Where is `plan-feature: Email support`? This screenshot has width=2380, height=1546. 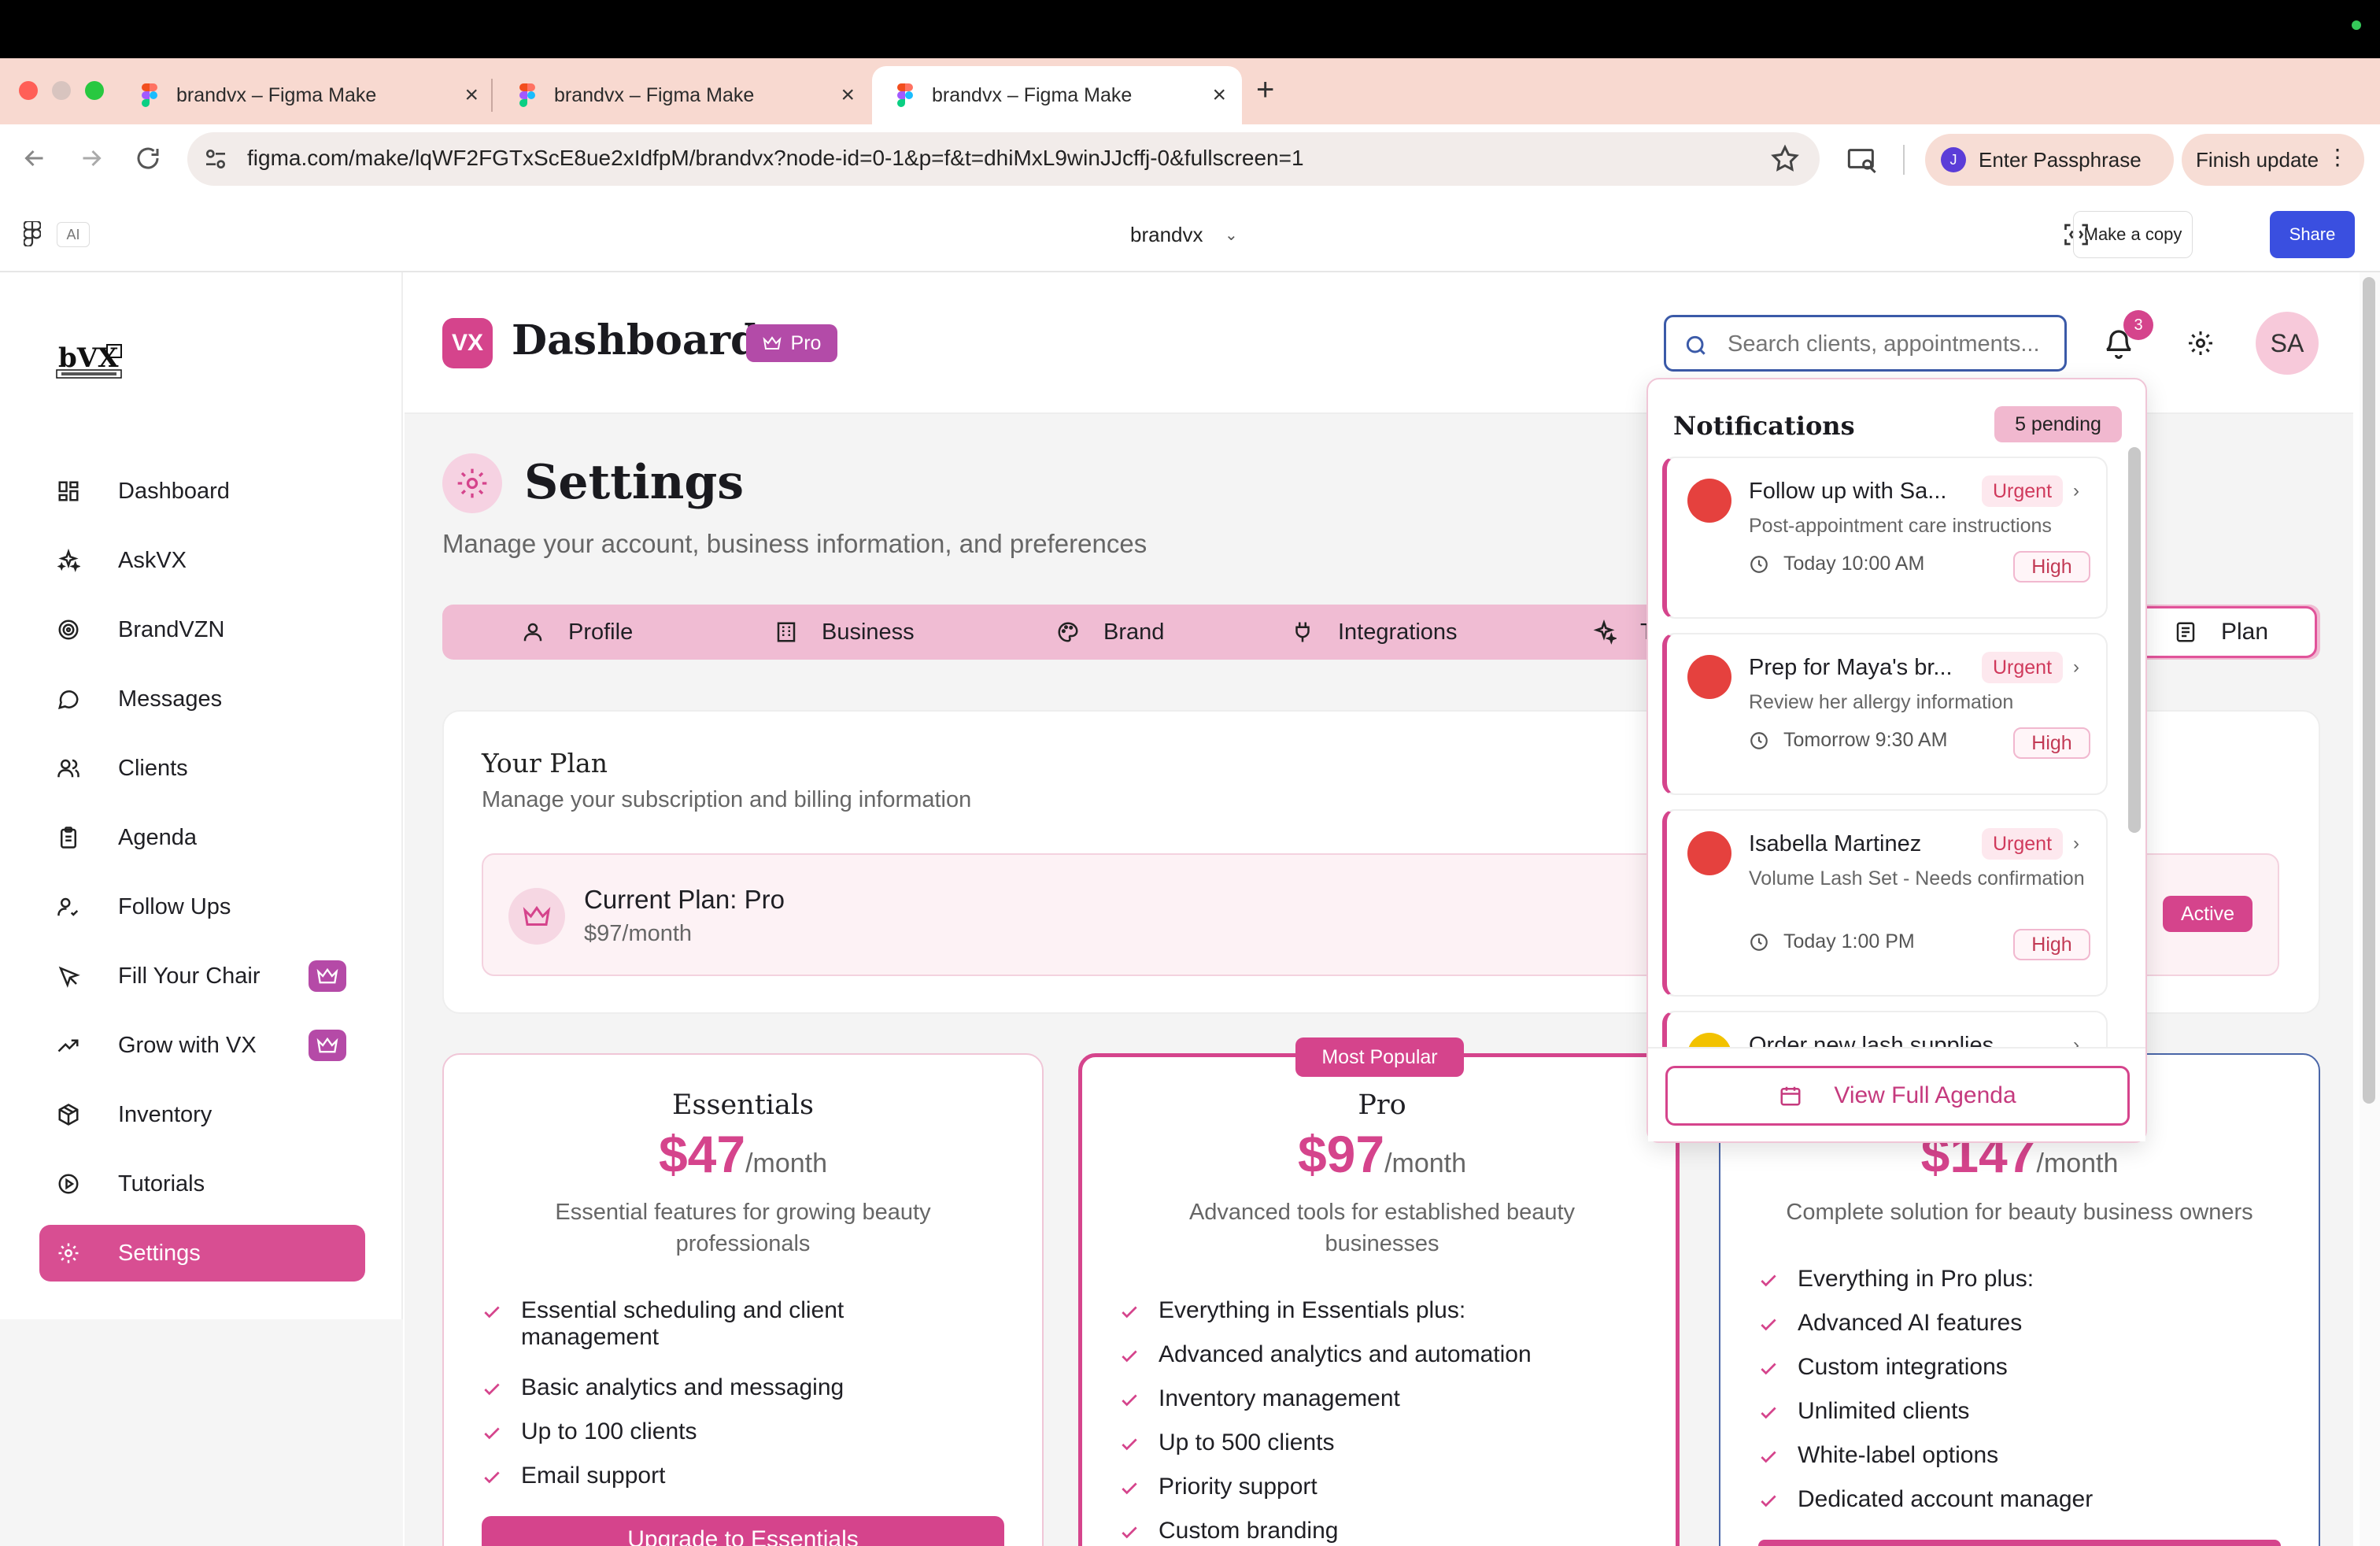
plan-feature: Email support is located at coordinates (733, 1476).